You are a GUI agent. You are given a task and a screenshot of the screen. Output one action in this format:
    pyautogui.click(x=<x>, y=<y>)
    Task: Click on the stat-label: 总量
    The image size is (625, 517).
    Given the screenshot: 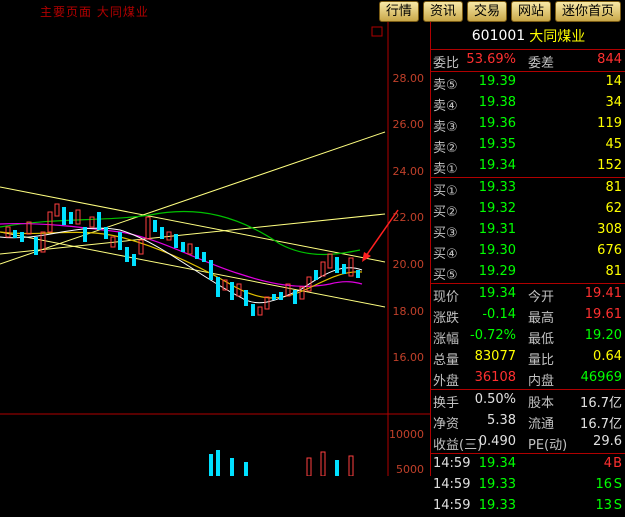 What is the action you would take?
    pyautogui.click(x=446, y=360)
    